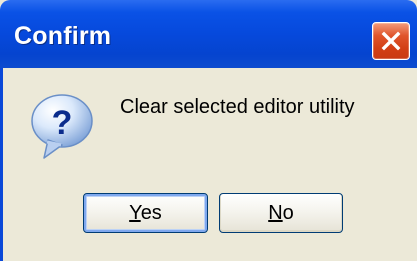  I want to click on question-icon: ?, so click(63, 128).